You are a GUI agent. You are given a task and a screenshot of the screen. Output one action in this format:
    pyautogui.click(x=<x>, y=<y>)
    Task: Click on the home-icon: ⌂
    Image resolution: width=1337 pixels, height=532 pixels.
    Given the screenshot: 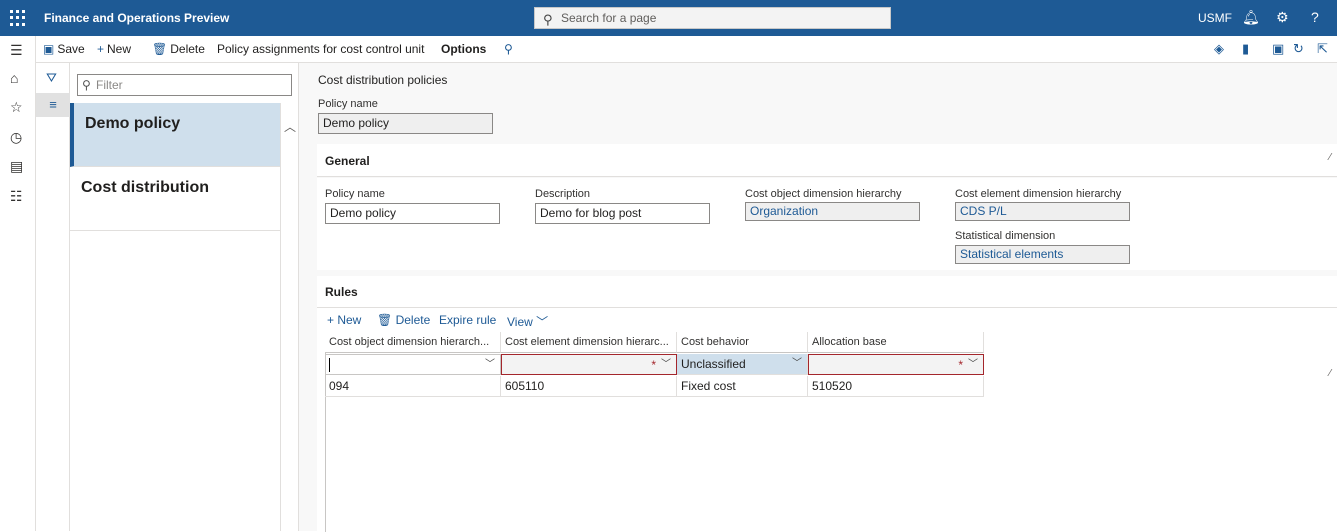 What is the action you would take?
    pyautogui.click(x=14, y=78)
    